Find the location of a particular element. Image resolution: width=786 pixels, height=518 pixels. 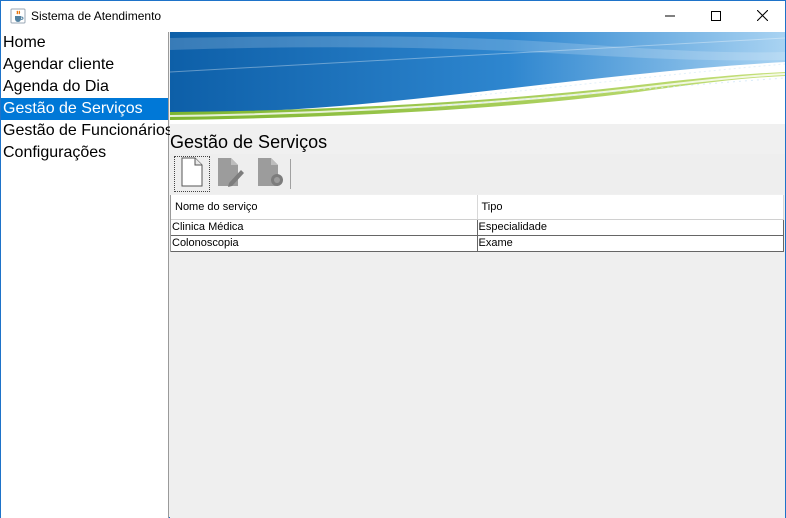

table-row: Colonoscopia Exame is located at coordinates (477, 244).